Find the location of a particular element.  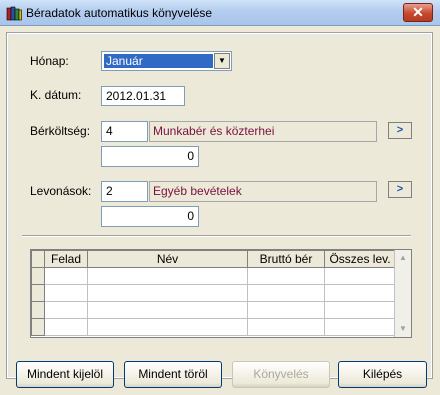

salary-label: Bérköltség: is located at coordinates (60, 131).